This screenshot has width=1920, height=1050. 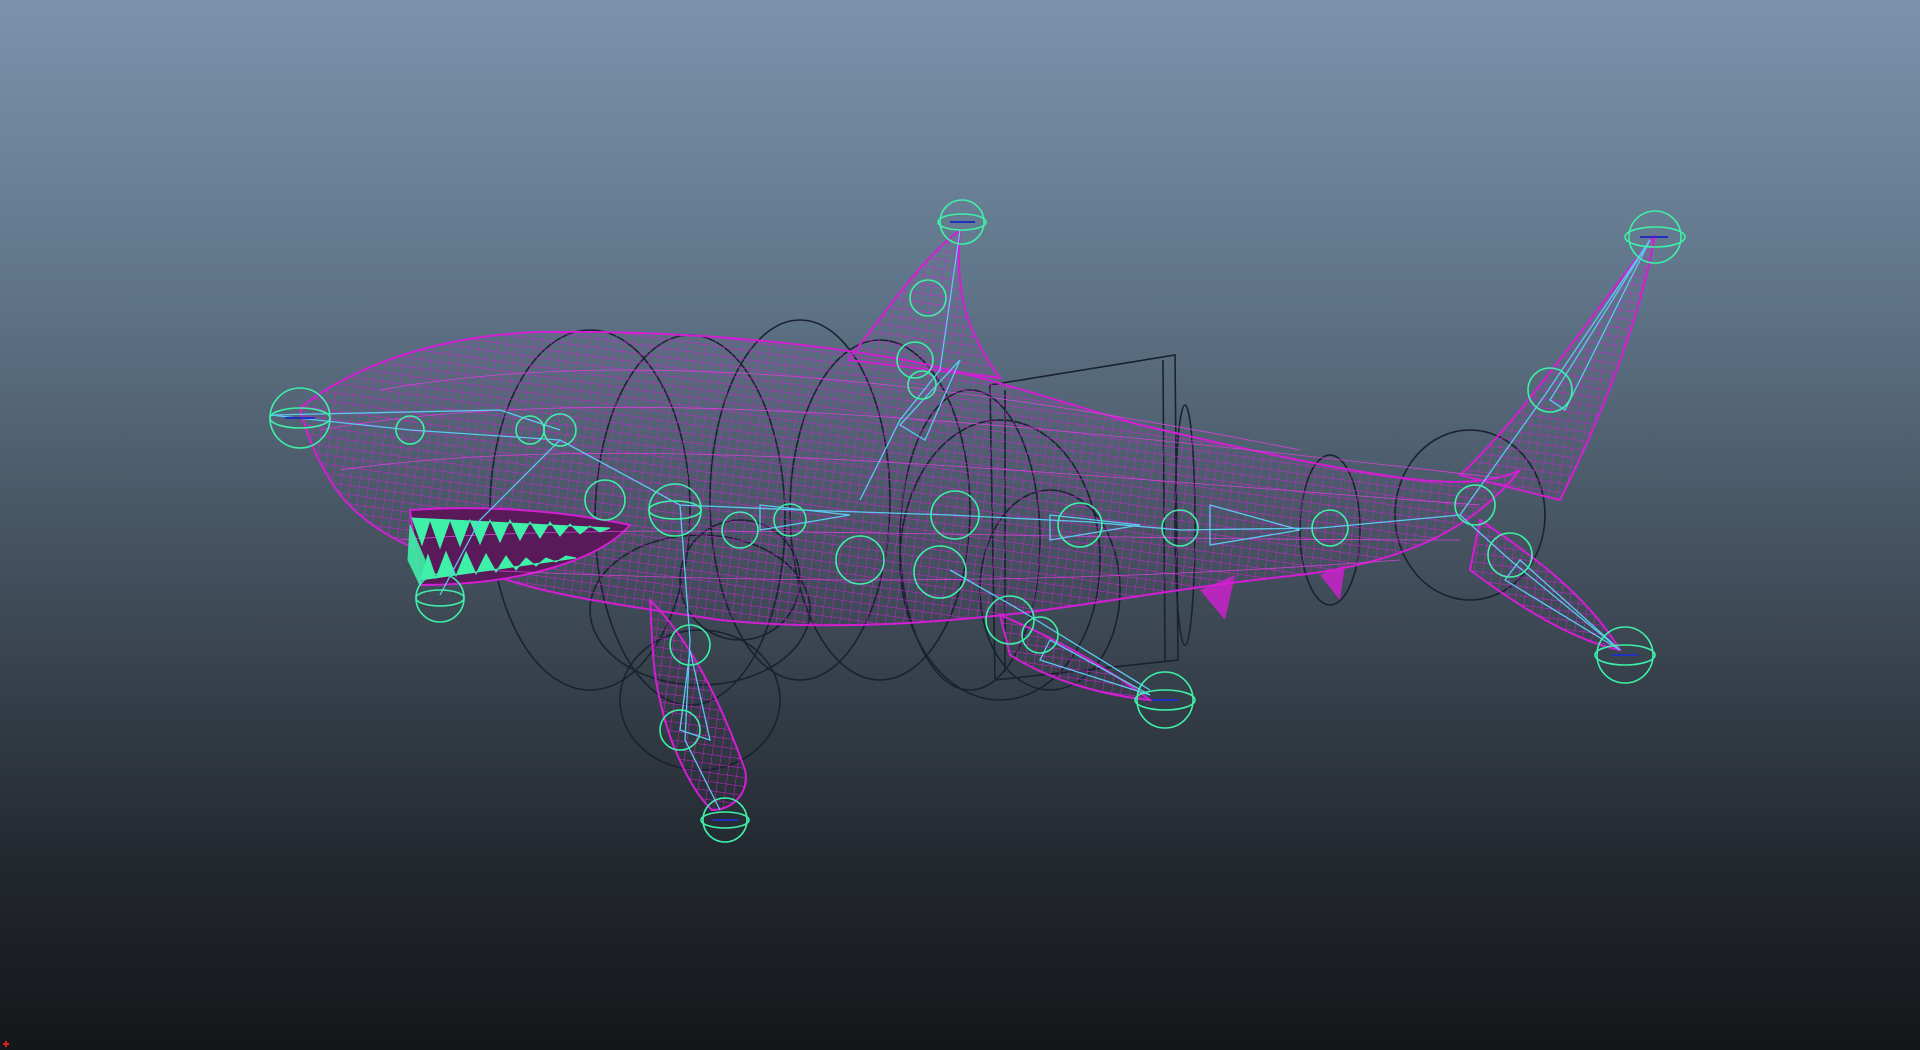 I want to click on axis-indicator-icon, so click(x=6, y=1044).